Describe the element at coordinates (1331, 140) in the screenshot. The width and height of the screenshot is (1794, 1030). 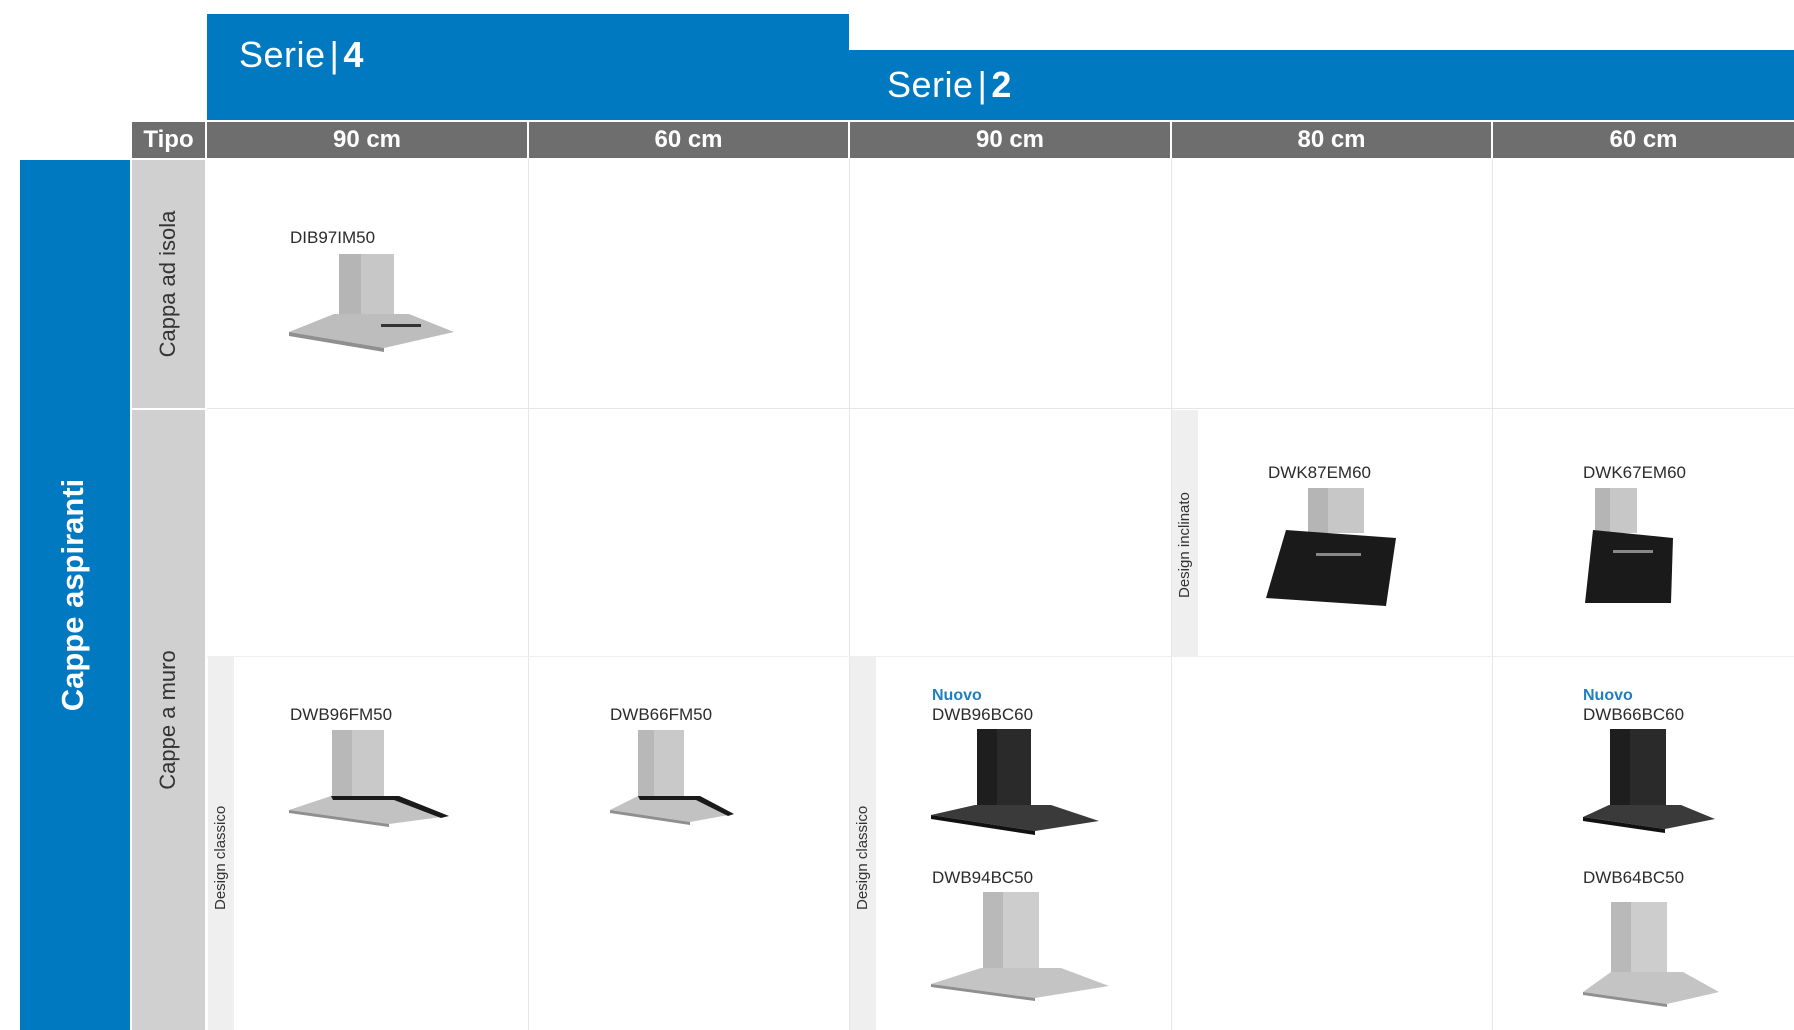
I see `header-col-serie2-80: 80 cm` at that location.